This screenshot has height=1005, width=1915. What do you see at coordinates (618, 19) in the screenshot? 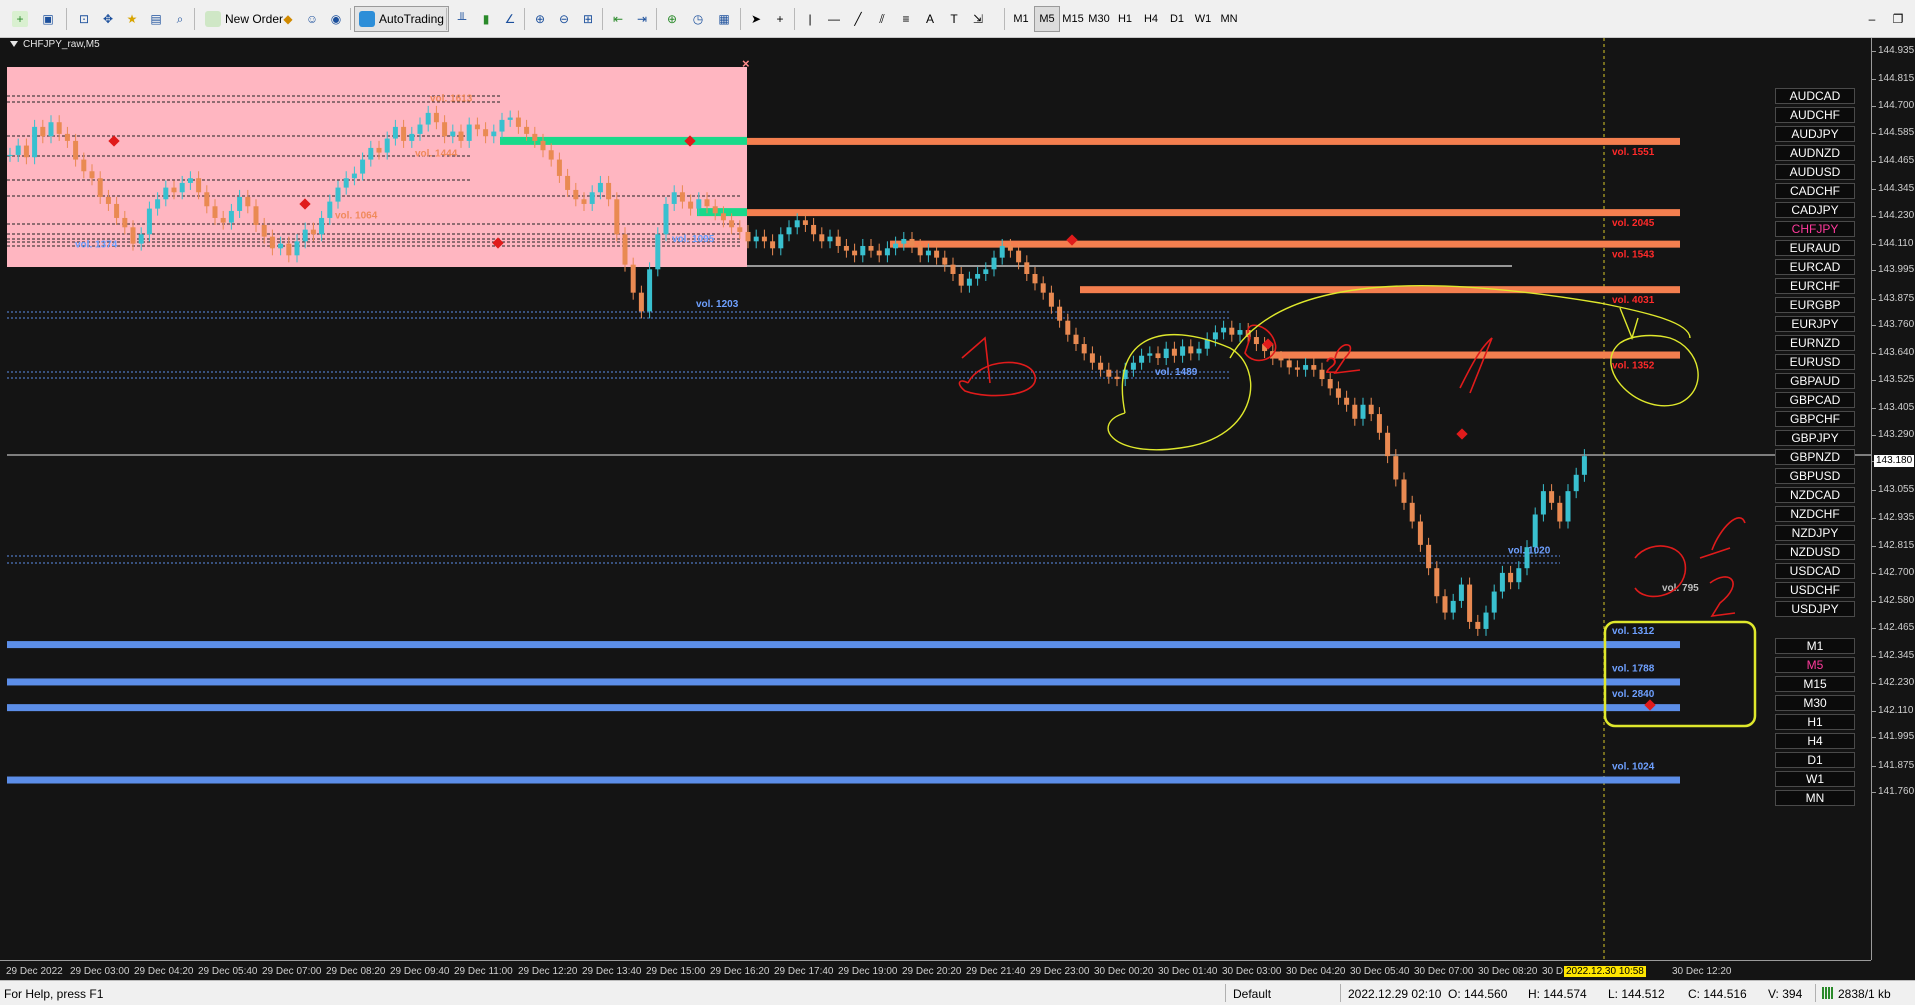
I see `autoscroll-icon: ⇤` at bounding box center [618, 19].